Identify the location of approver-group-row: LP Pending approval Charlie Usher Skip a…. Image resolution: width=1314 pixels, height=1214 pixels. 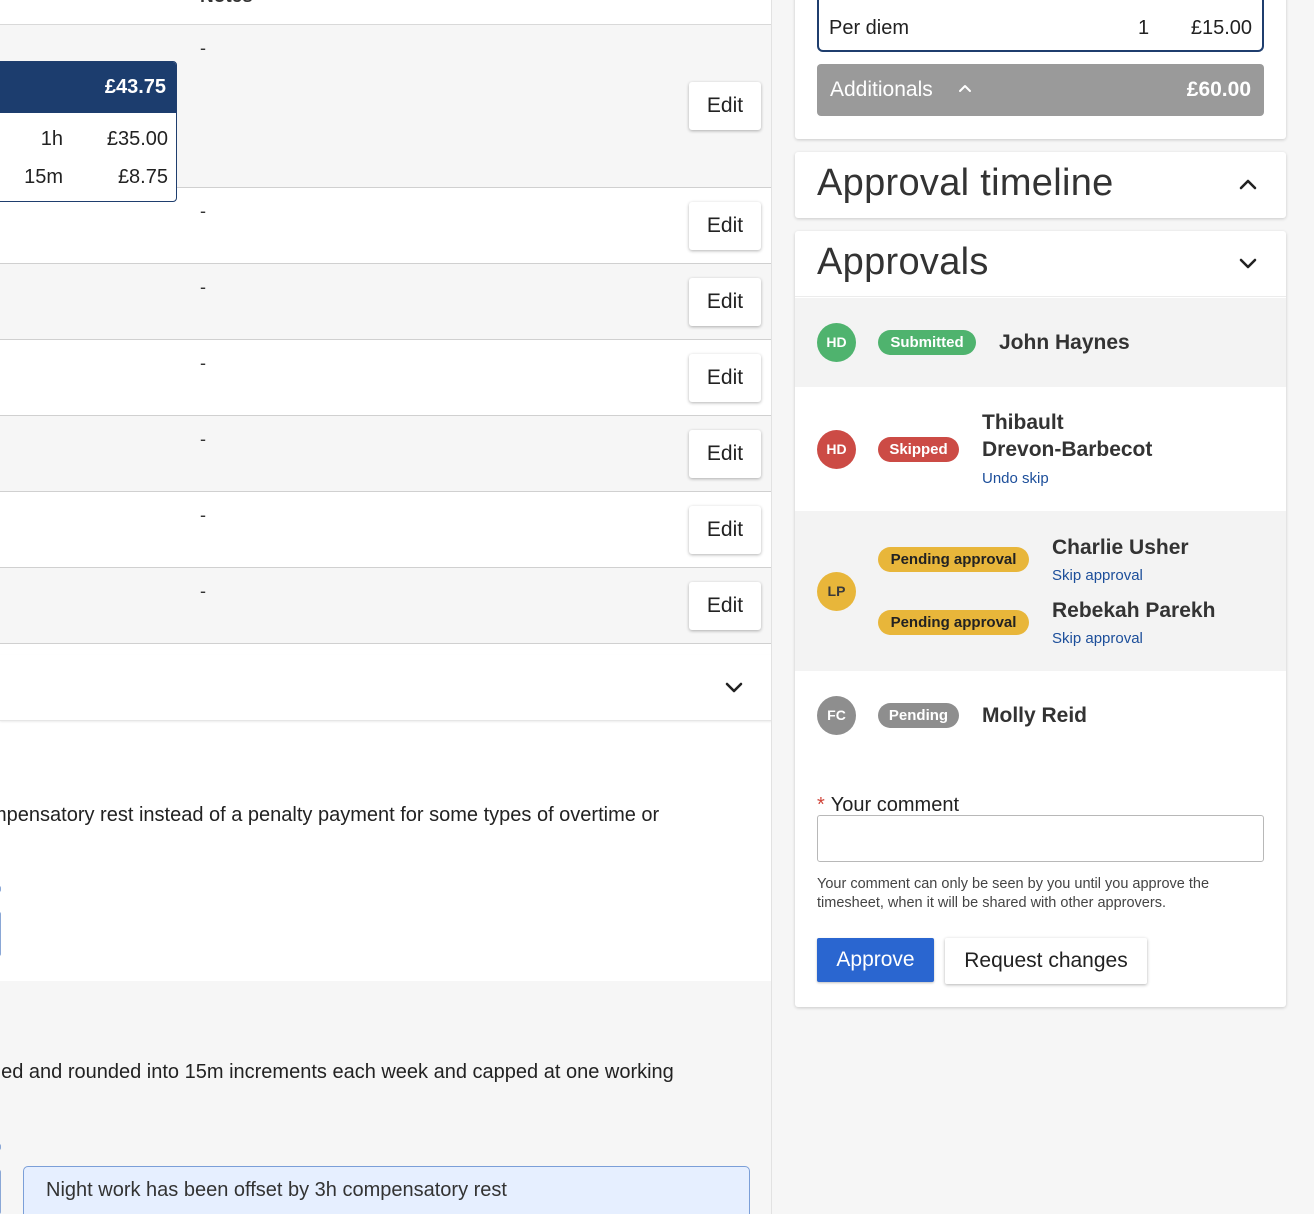
(1040, 591).